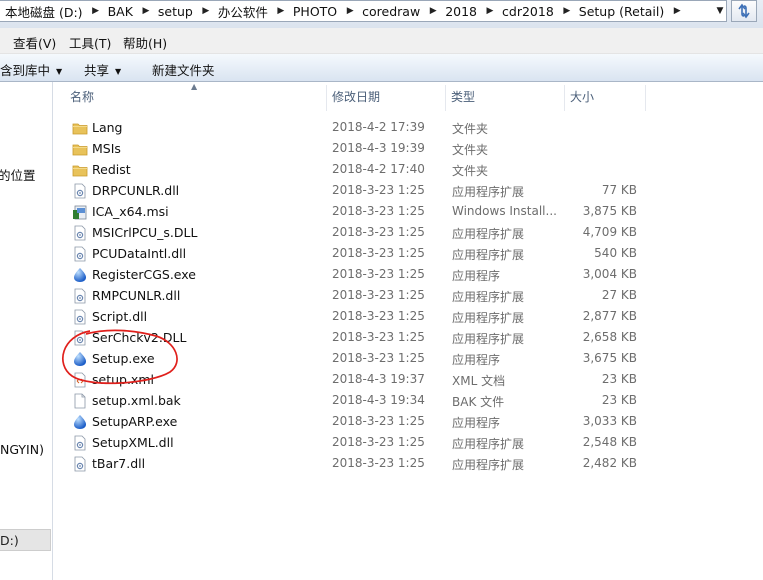 The width and height of the screenshot is (763, 580). What do you see at coordinates (535, 11) in the screenshot?
I see `breadcrumb-cdr2018: cdr2018 ▶` at bounding box center [535, 11].